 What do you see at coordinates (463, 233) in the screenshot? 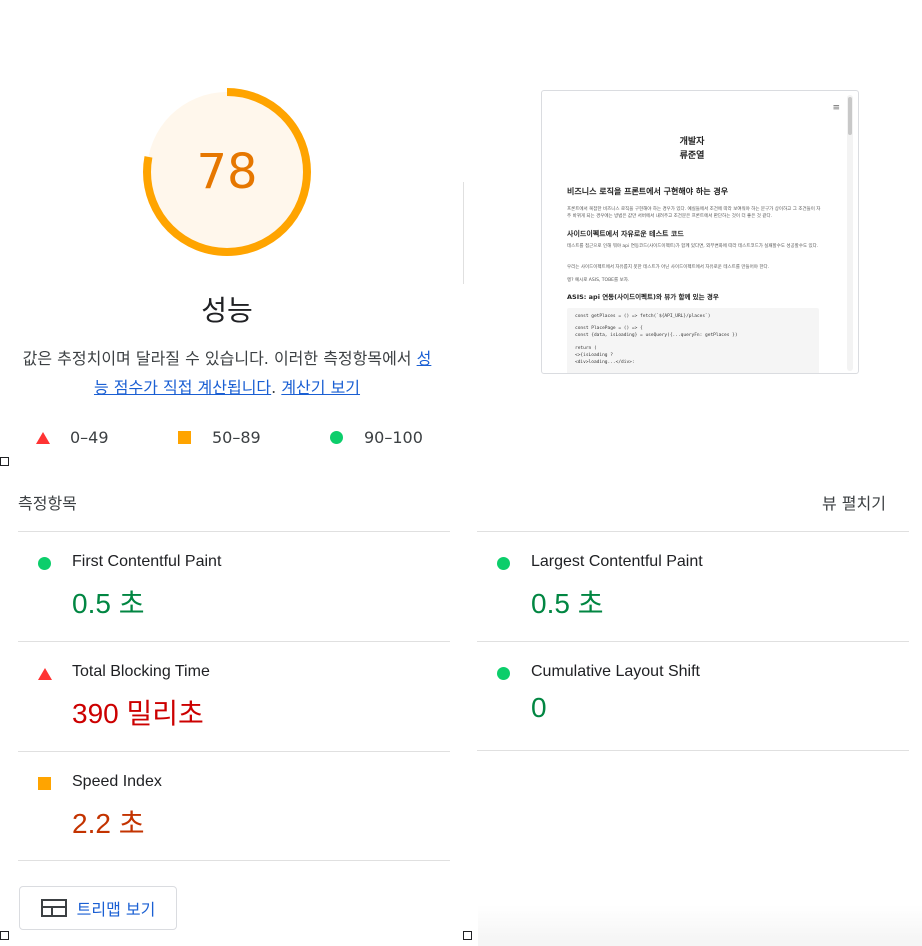
I see `column-divider` at bounding box center [463, 233].